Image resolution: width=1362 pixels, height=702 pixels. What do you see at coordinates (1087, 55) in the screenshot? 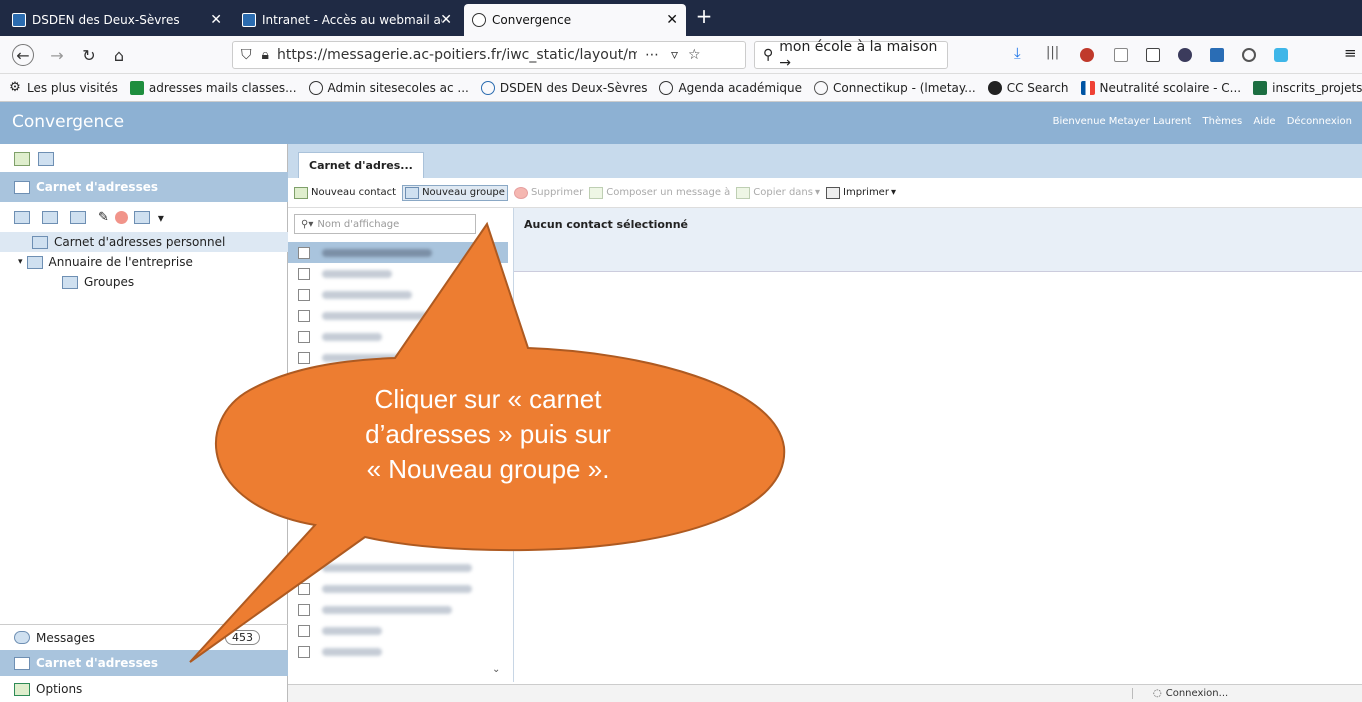
I see `adblock-icon` at bounding box center [1087, 55].